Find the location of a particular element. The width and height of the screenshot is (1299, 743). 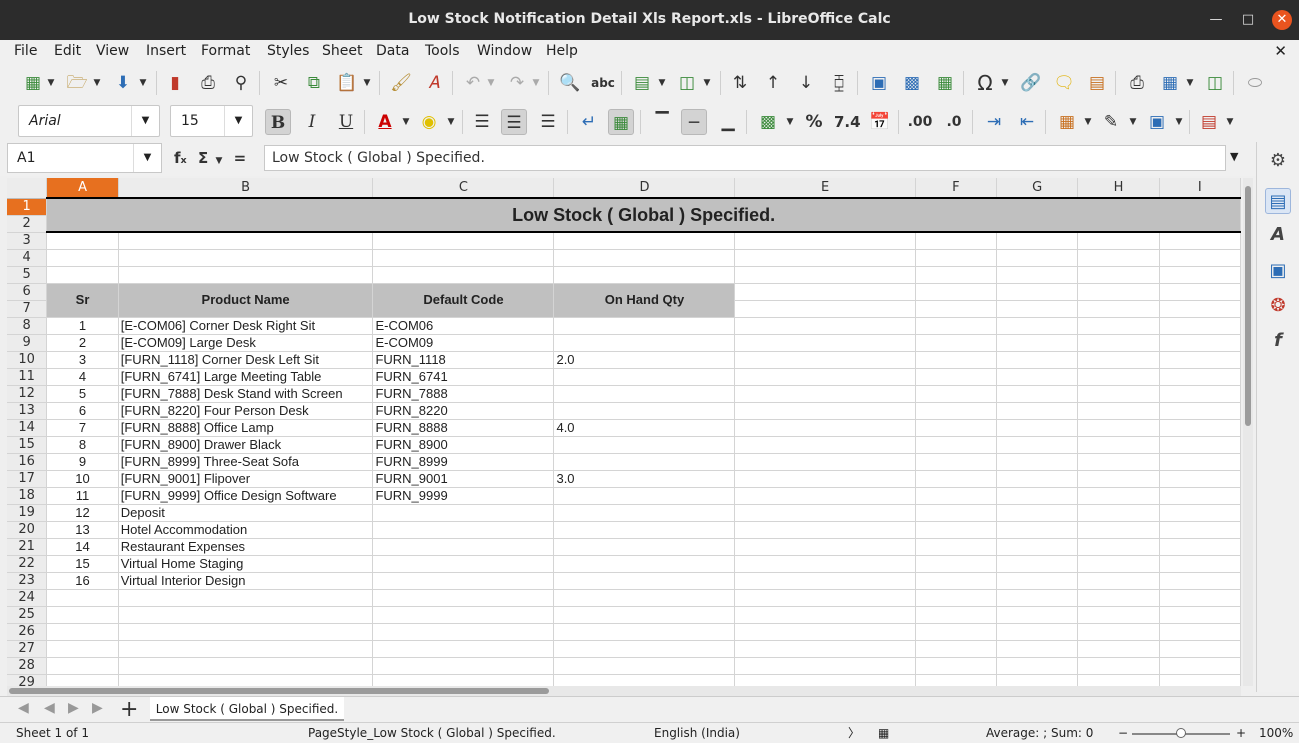

wrap-text-icon: ↵ is located at coordinates (589, 122).